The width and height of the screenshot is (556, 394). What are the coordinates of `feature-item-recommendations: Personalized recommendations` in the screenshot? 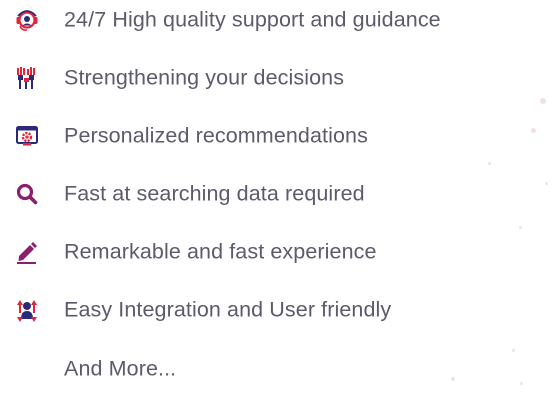 It's located at (278, 136).